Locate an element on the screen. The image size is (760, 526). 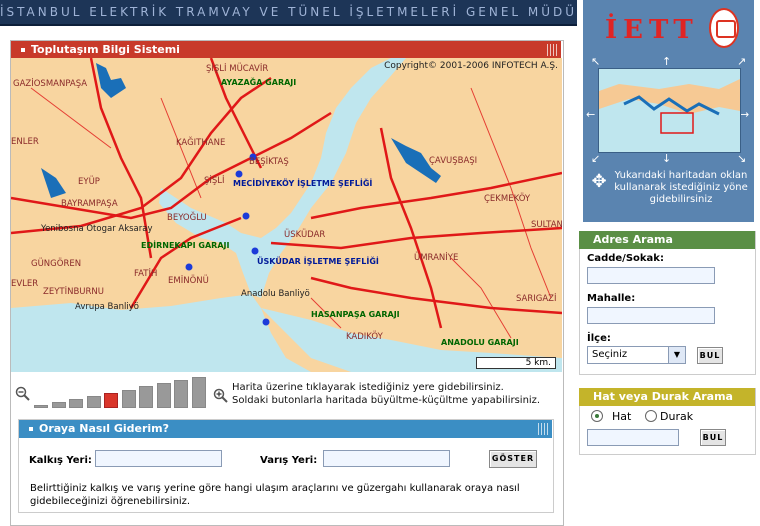
arrow-w-icon: ← is located at coordinates (590, 114).